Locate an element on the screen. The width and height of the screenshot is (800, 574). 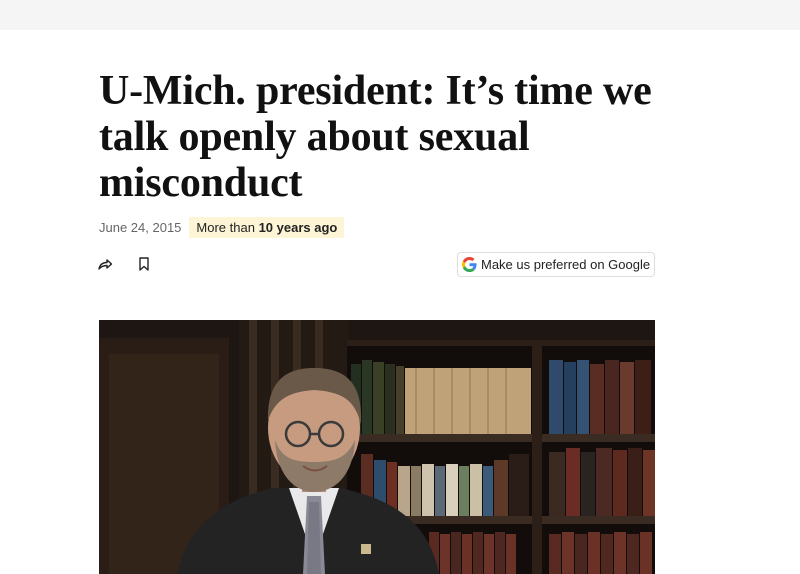
article-meta: June 24, 2015 More than 10 years ago is located at coordinates (222, 227).